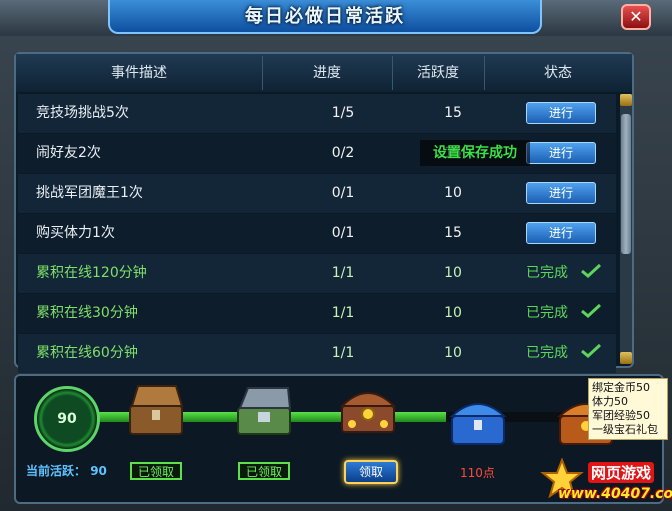 This screenshot has height=511, width=672. I want to click on task-description: 累积在线30分钟, so click(87, 313).